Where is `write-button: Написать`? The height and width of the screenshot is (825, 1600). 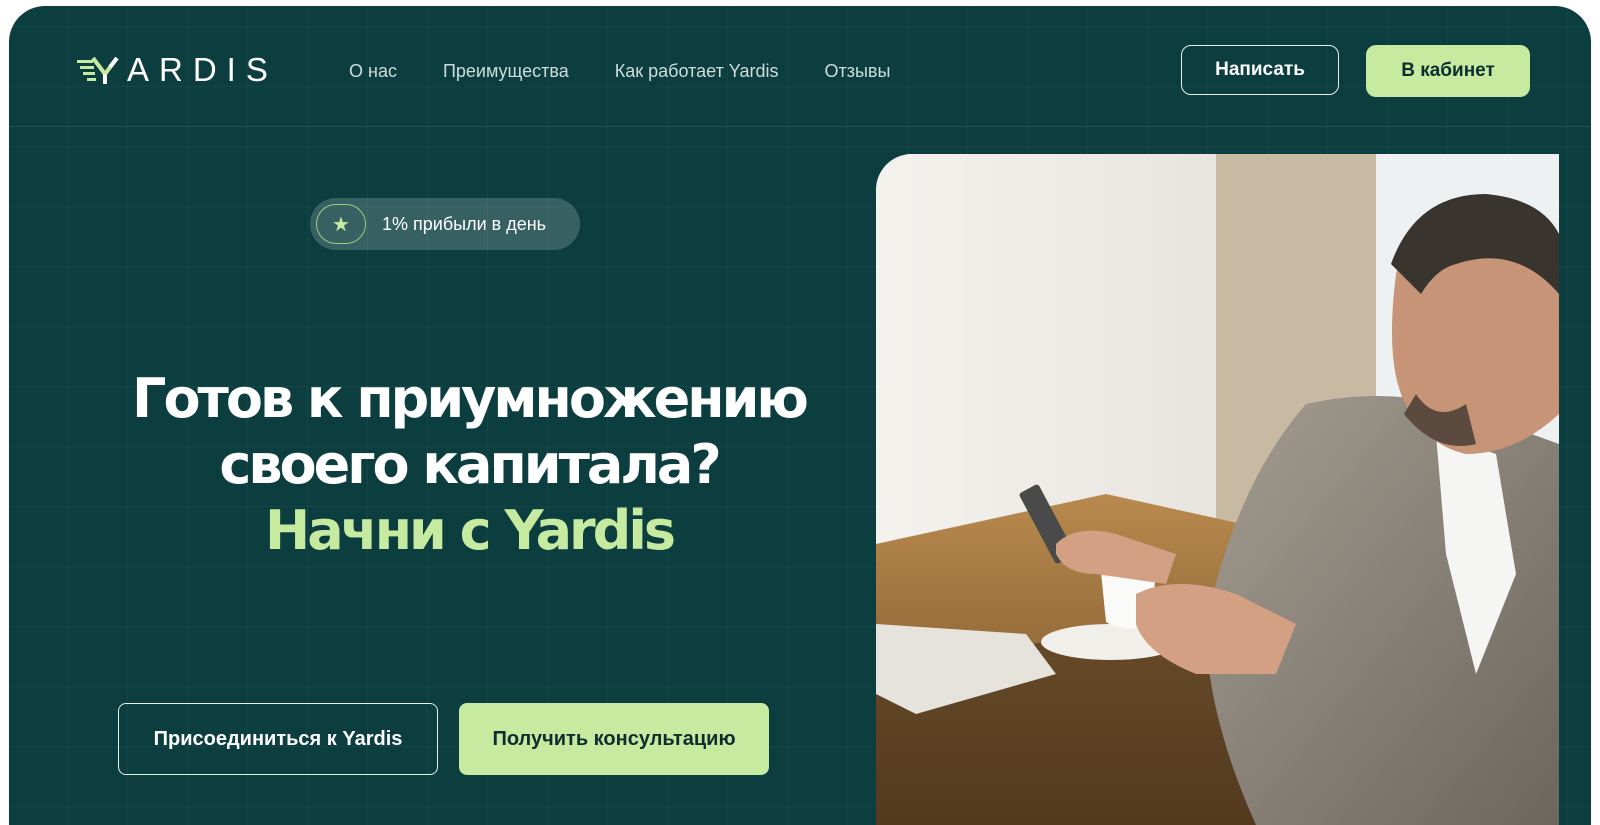
write-button: Написать is located at coordinates (1260, 70).